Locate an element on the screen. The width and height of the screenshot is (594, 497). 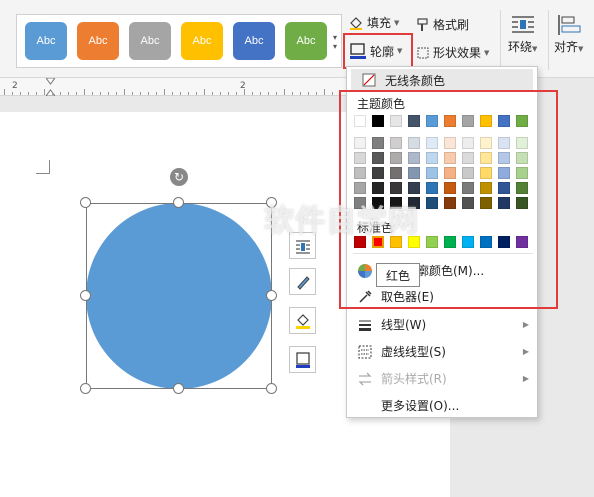
resize-handle-e is located at coordinates (271, 295).